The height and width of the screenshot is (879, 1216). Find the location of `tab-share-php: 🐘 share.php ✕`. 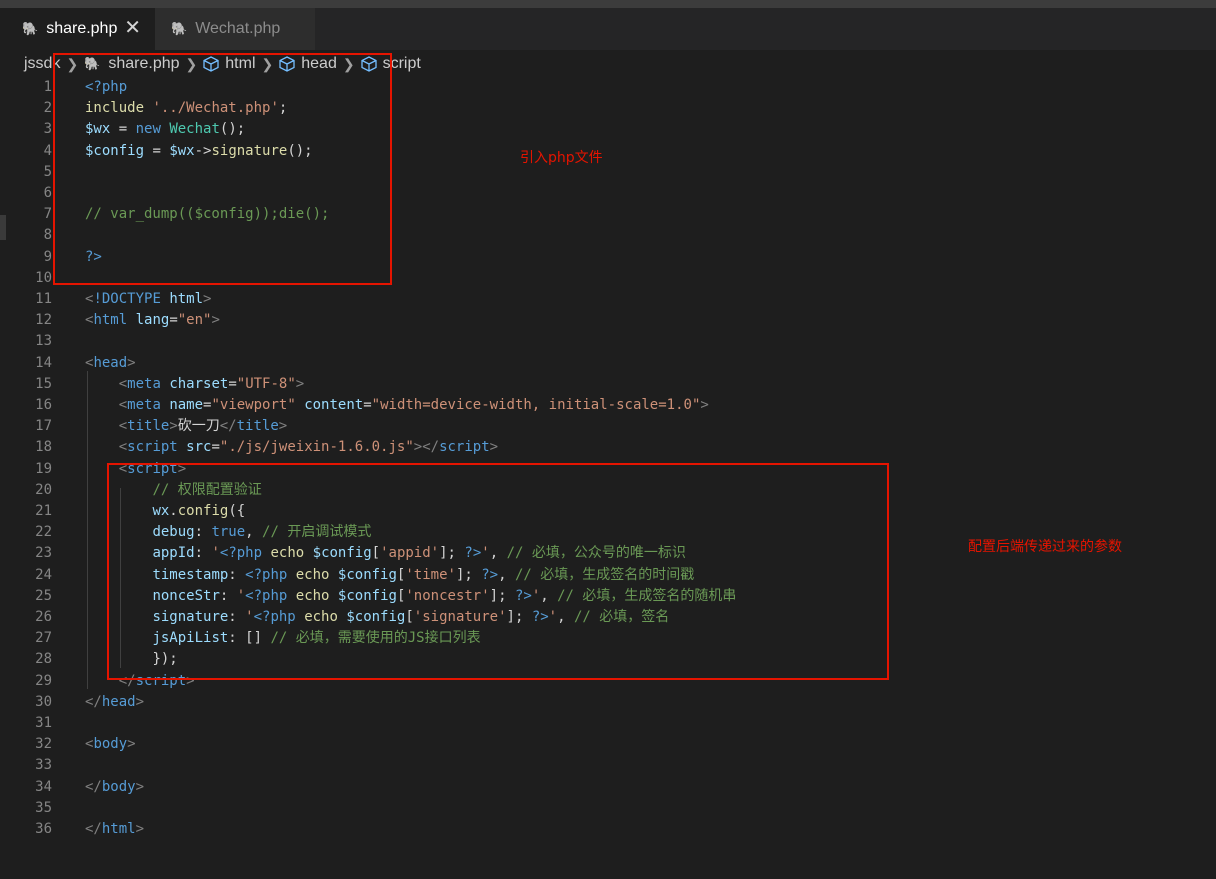

tab-share-php: 🐘 share.php ✕ is located at coordinates (77, 29).